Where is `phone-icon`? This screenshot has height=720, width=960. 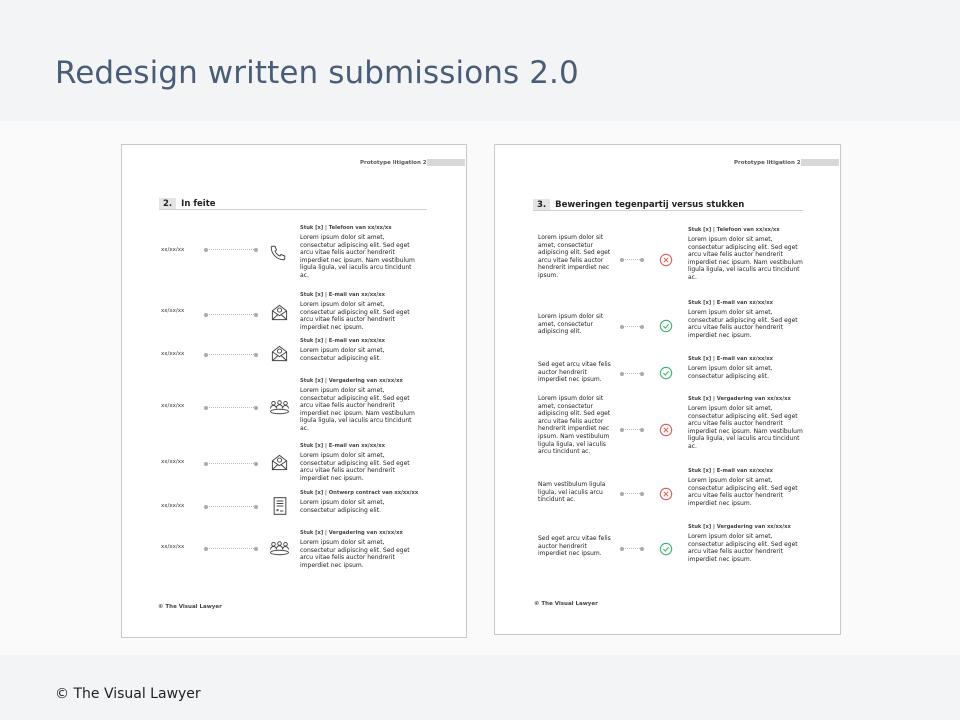
phone-icon is located at coordinates (278, 255).